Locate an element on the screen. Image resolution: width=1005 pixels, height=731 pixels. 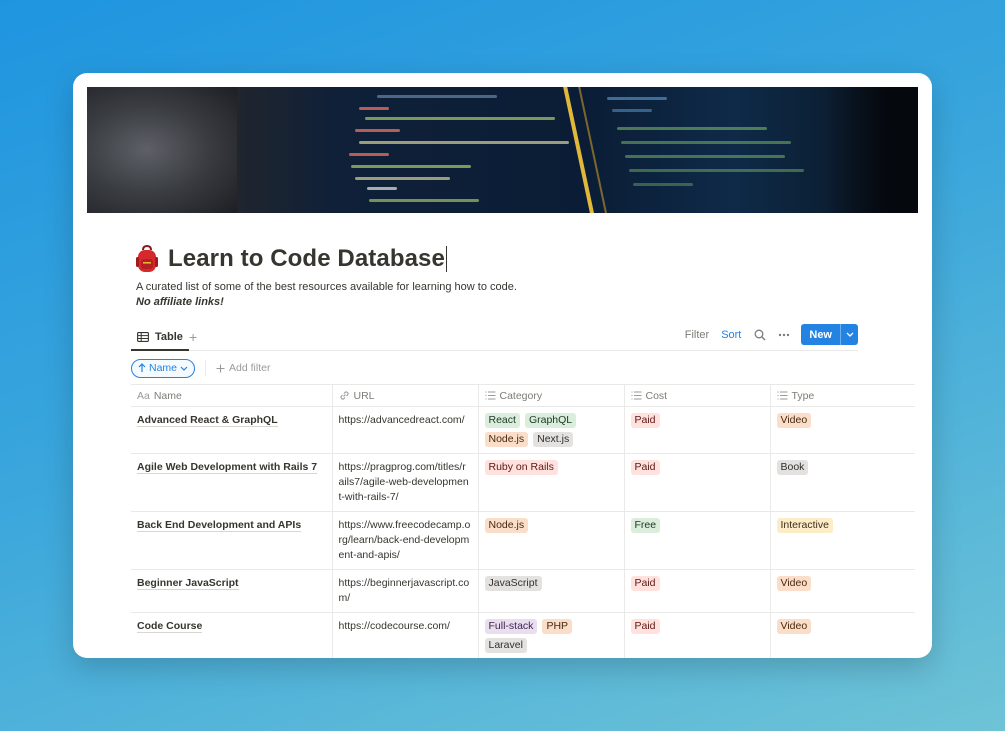
tag-cost: Free is located at coordinates (645, 525).